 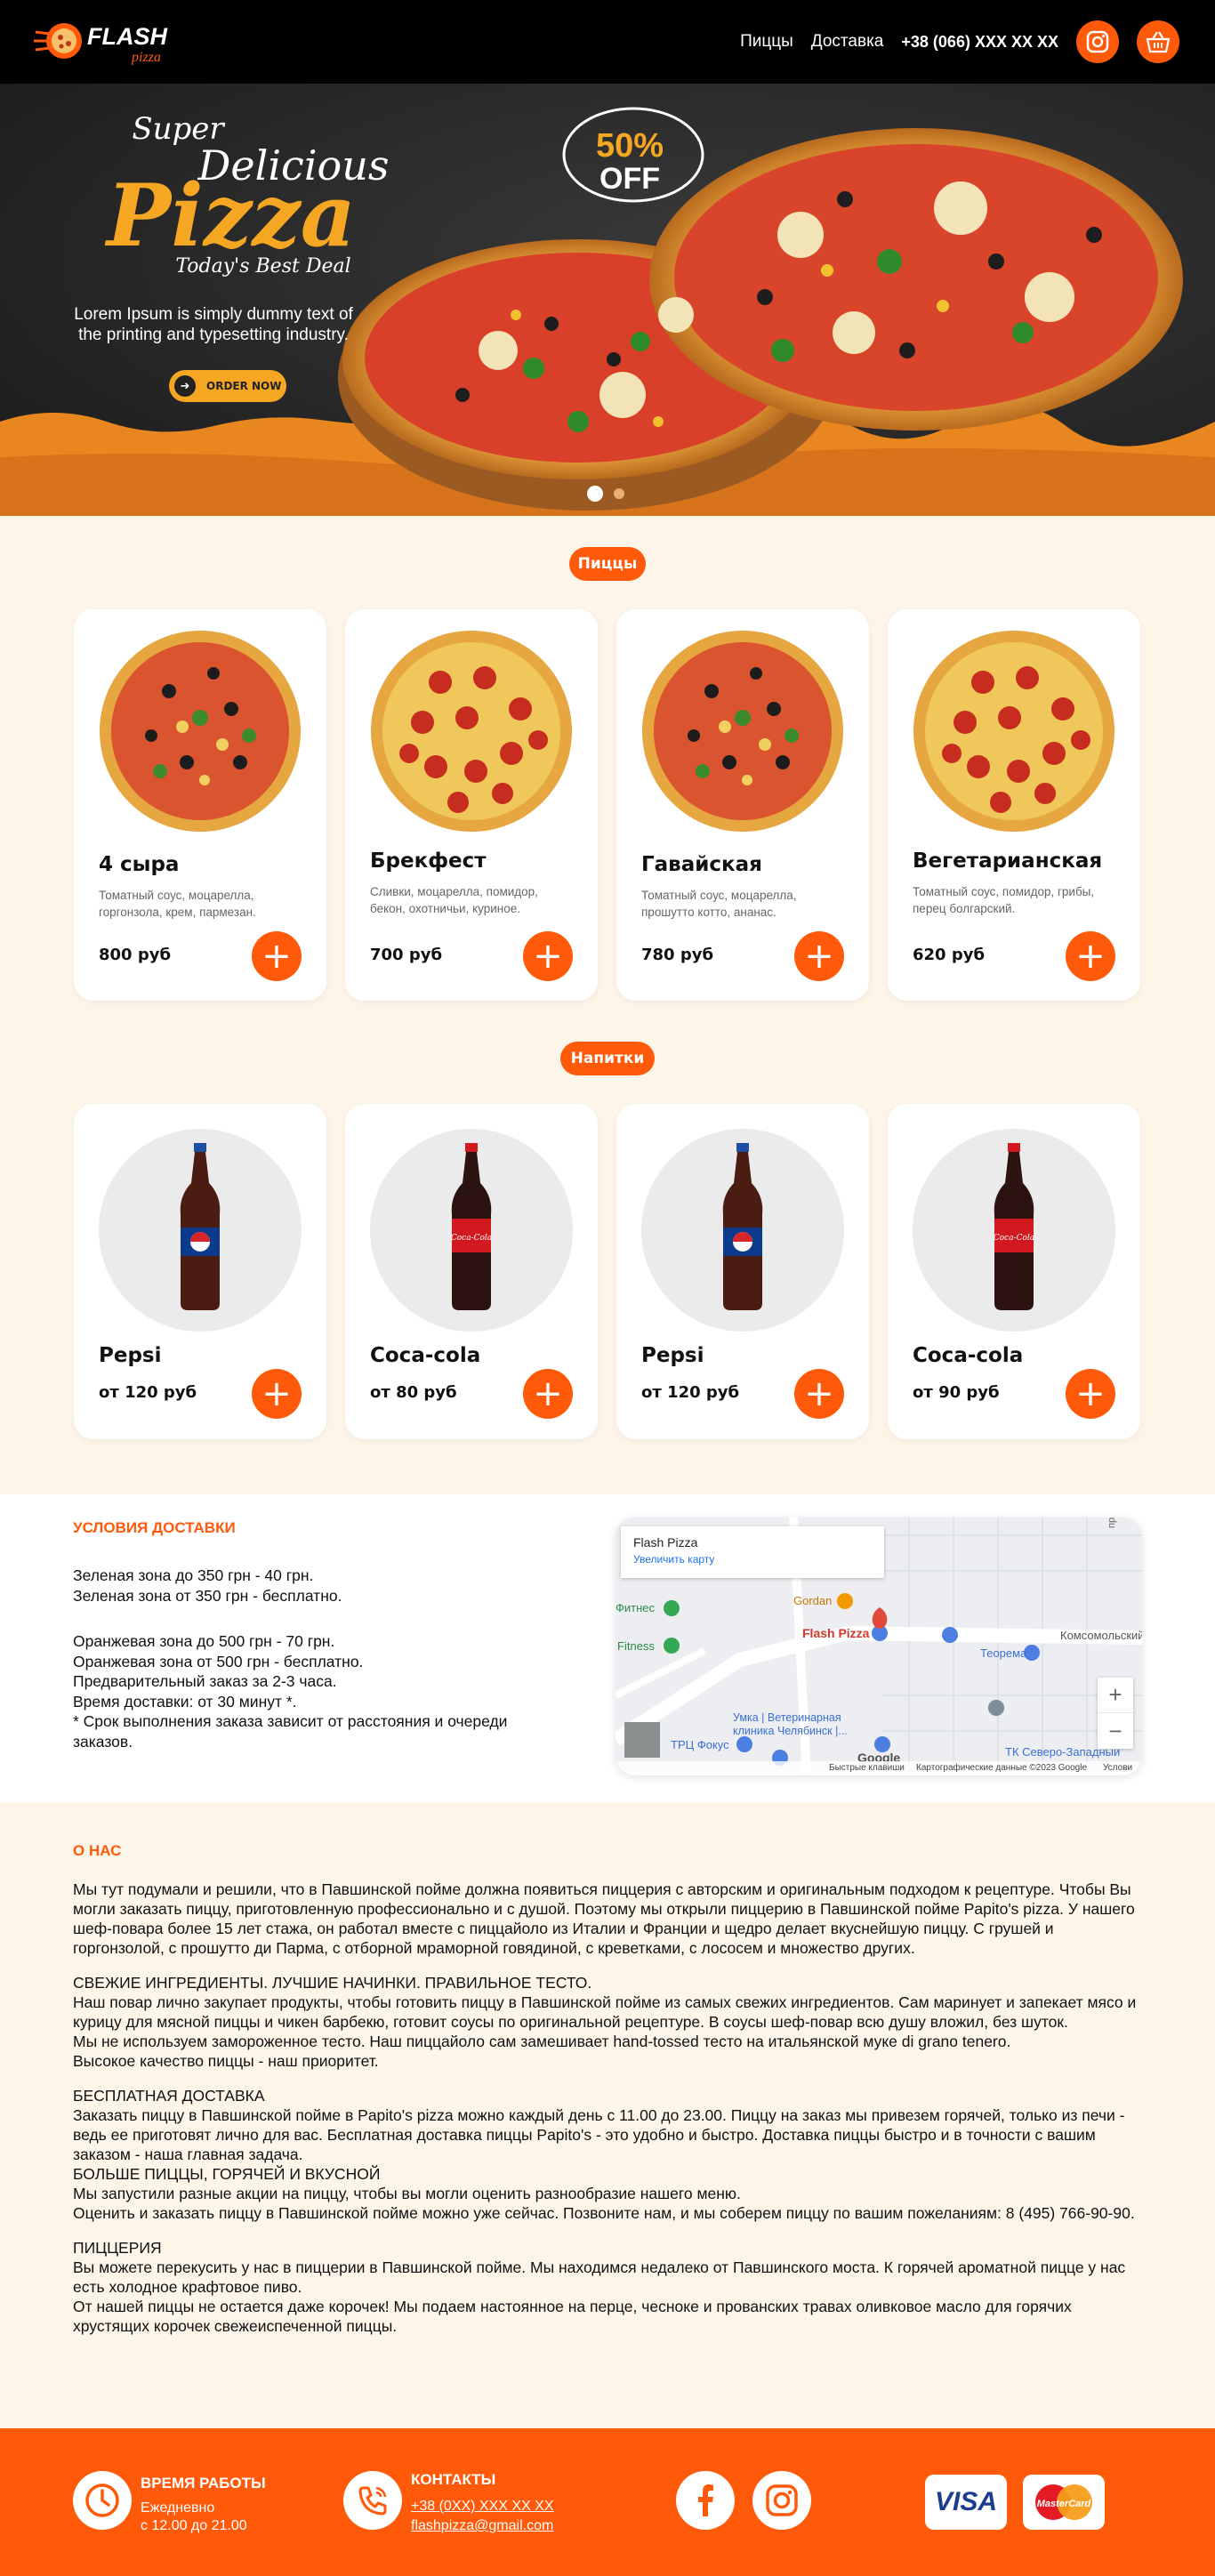 I want to click on map-place-name: Flash Pizza, so click(x=665, y=1542).